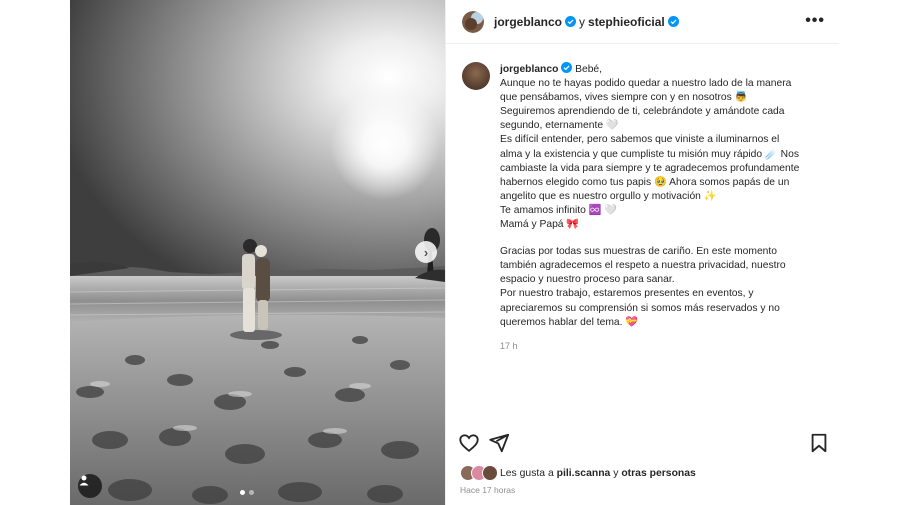 This screenshot has height=505, width=900. I want to click on chevron-right-icon: ›, so click(426, 252).